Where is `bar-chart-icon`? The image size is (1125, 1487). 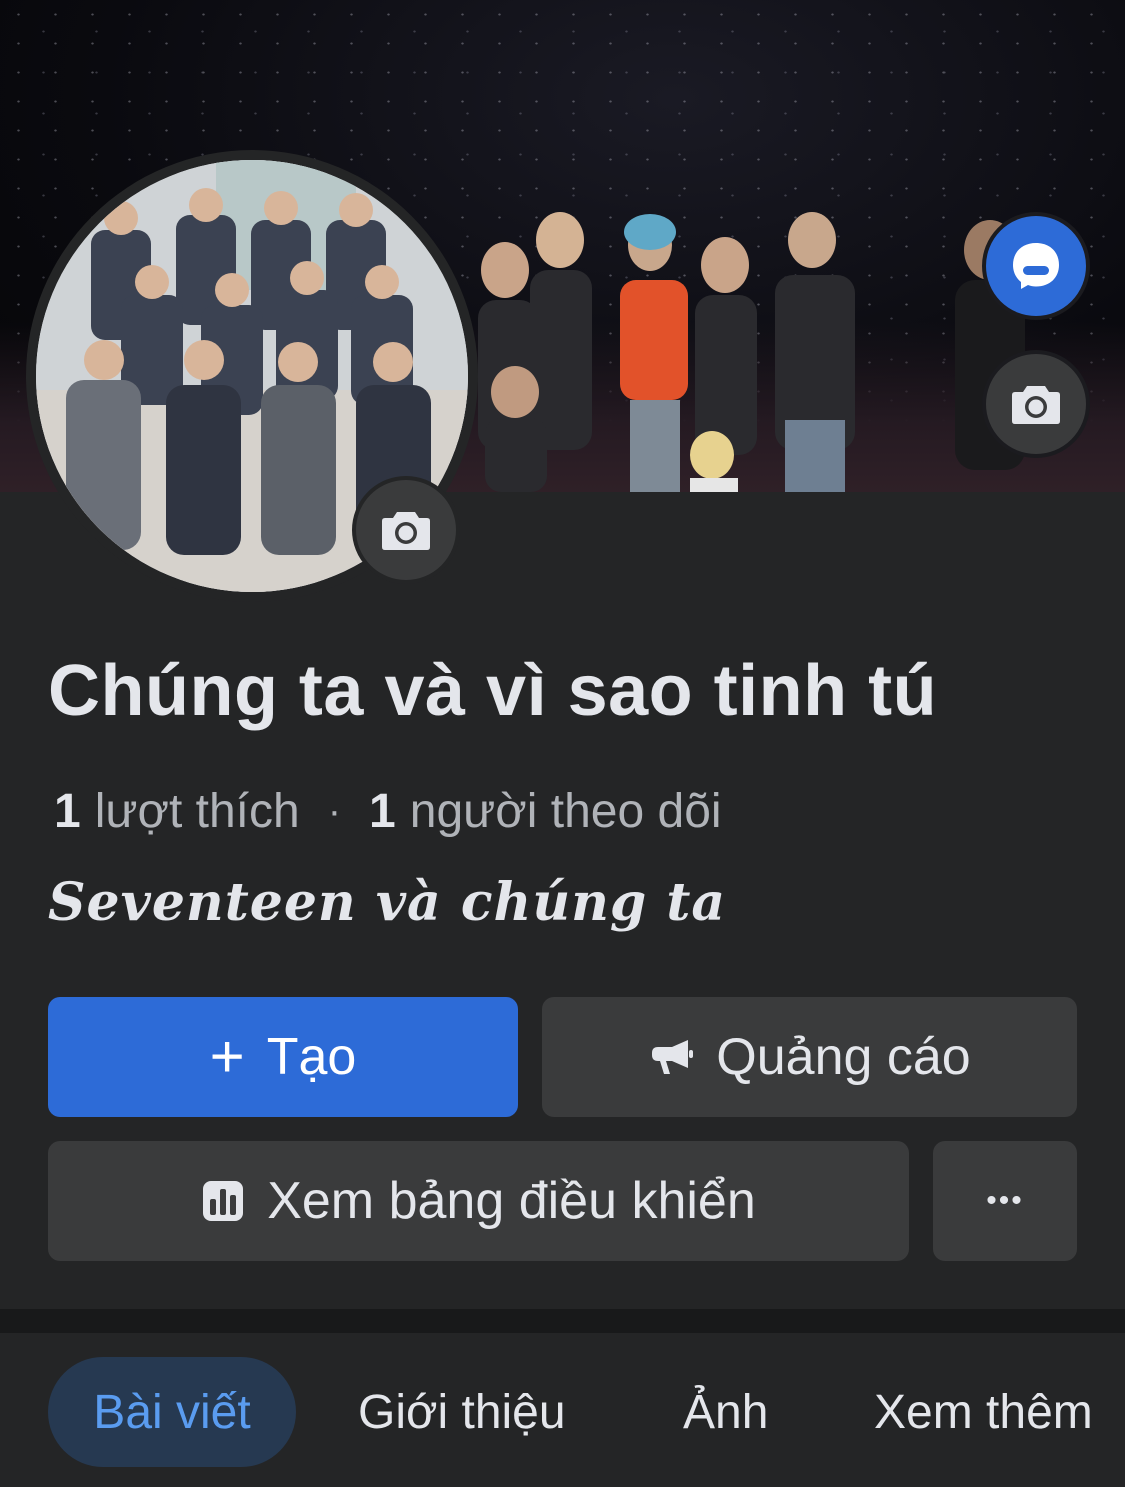 bar-chart-icon is located at coordinates (223, 1201).